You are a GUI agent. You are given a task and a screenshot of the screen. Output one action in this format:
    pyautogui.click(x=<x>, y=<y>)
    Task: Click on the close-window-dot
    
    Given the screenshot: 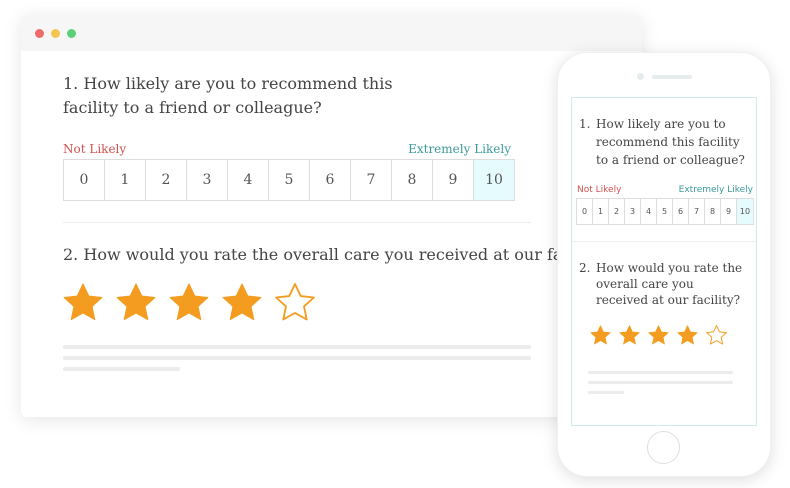 What is the action you would take?
    pyautogui.click(x=39, y=33)
    